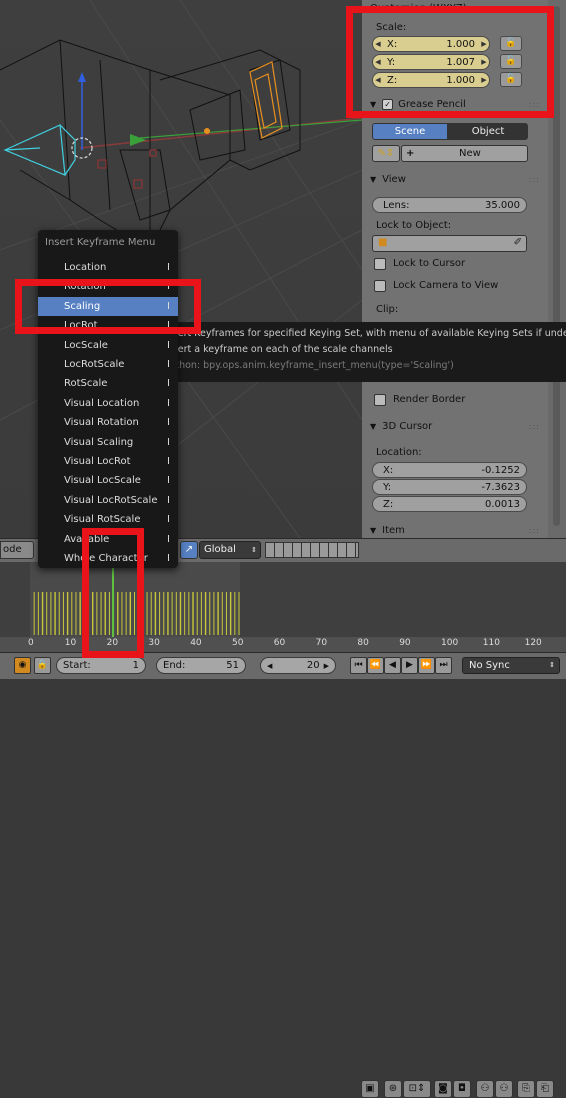 The width and height of the screenshot is (566, 1098). Describe the element at coordinates (108, 519) in the screenshot. I see `menu-item-visual-rotscale: Visual RotScale I` at that location.